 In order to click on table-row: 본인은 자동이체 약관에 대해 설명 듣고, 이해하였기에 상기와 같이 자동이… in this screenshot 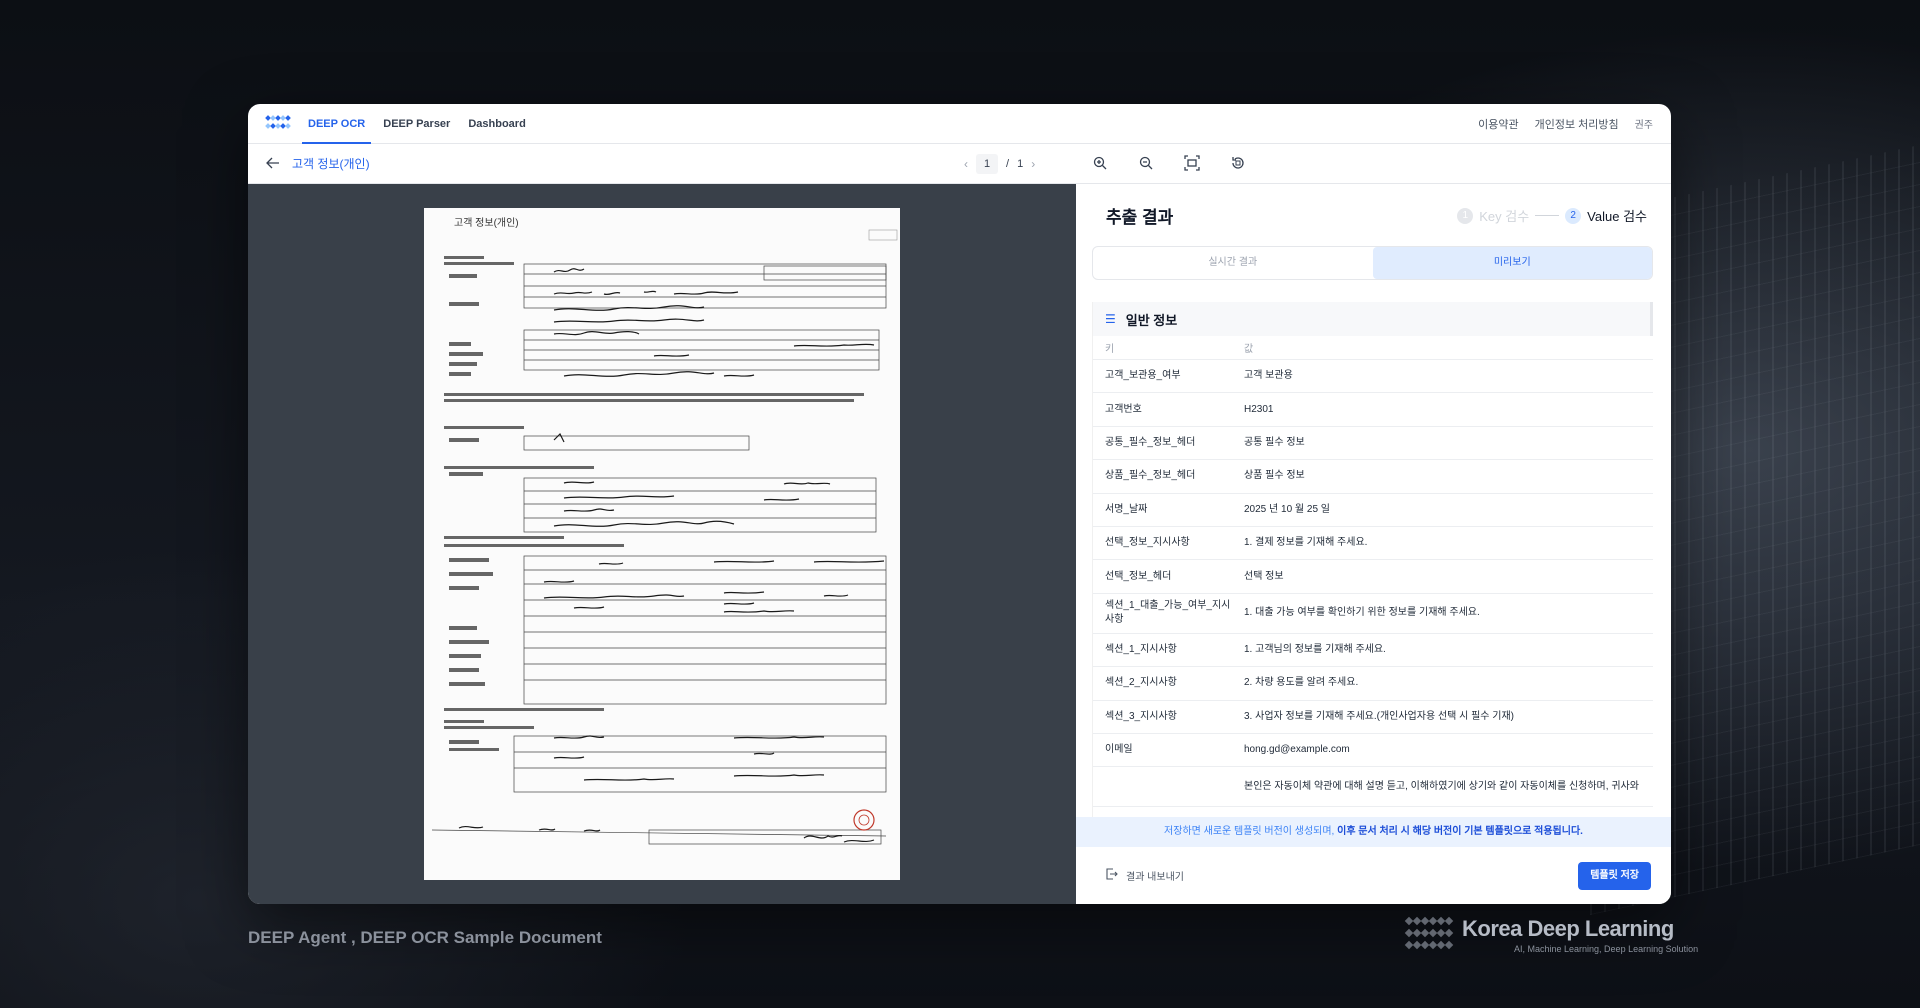, I will do `click(1373, 787)`.